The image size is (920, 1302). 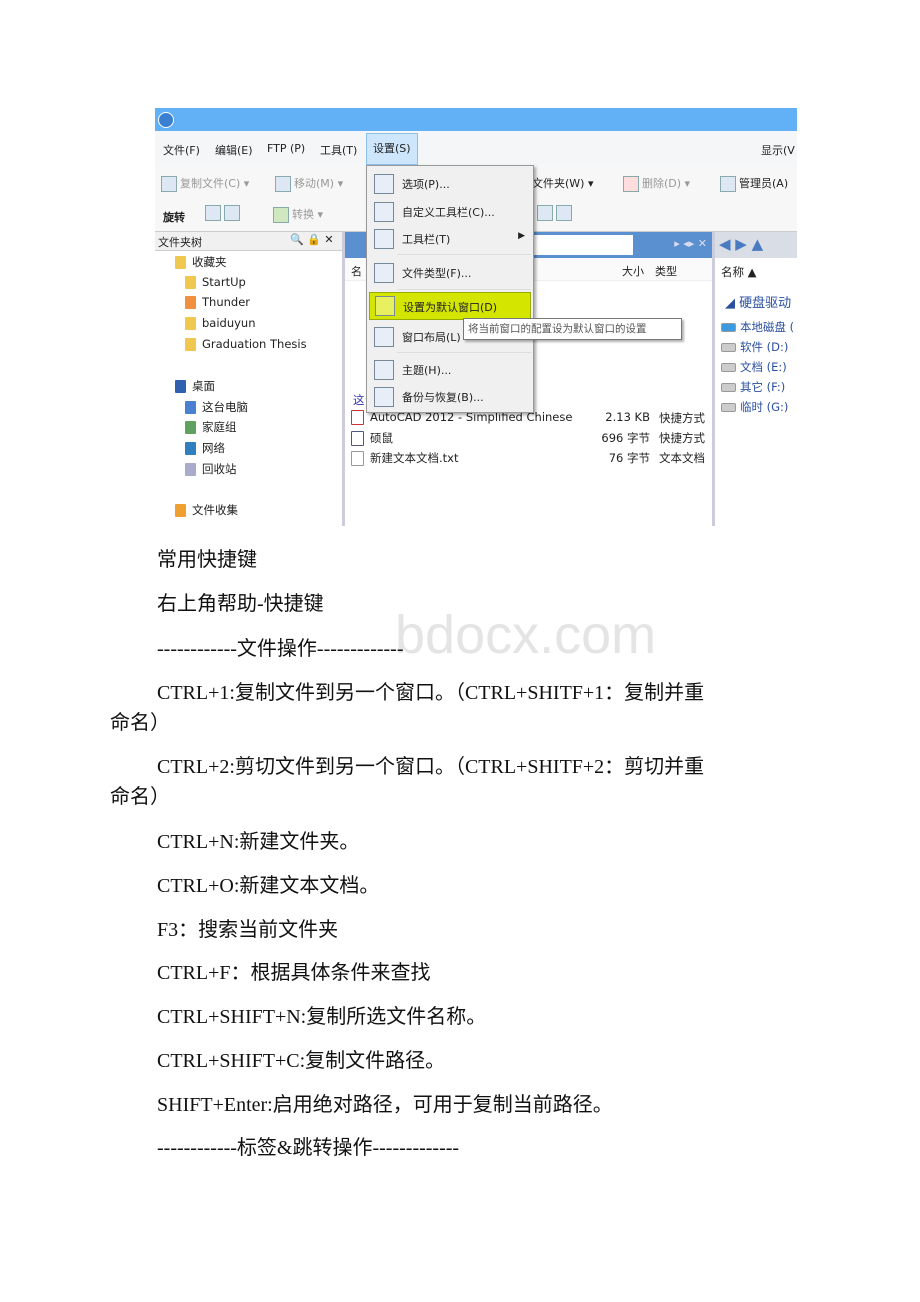 I want to click on menu-item-toolbars: 工具栏(T) ▶, so click(x=450, y=238).